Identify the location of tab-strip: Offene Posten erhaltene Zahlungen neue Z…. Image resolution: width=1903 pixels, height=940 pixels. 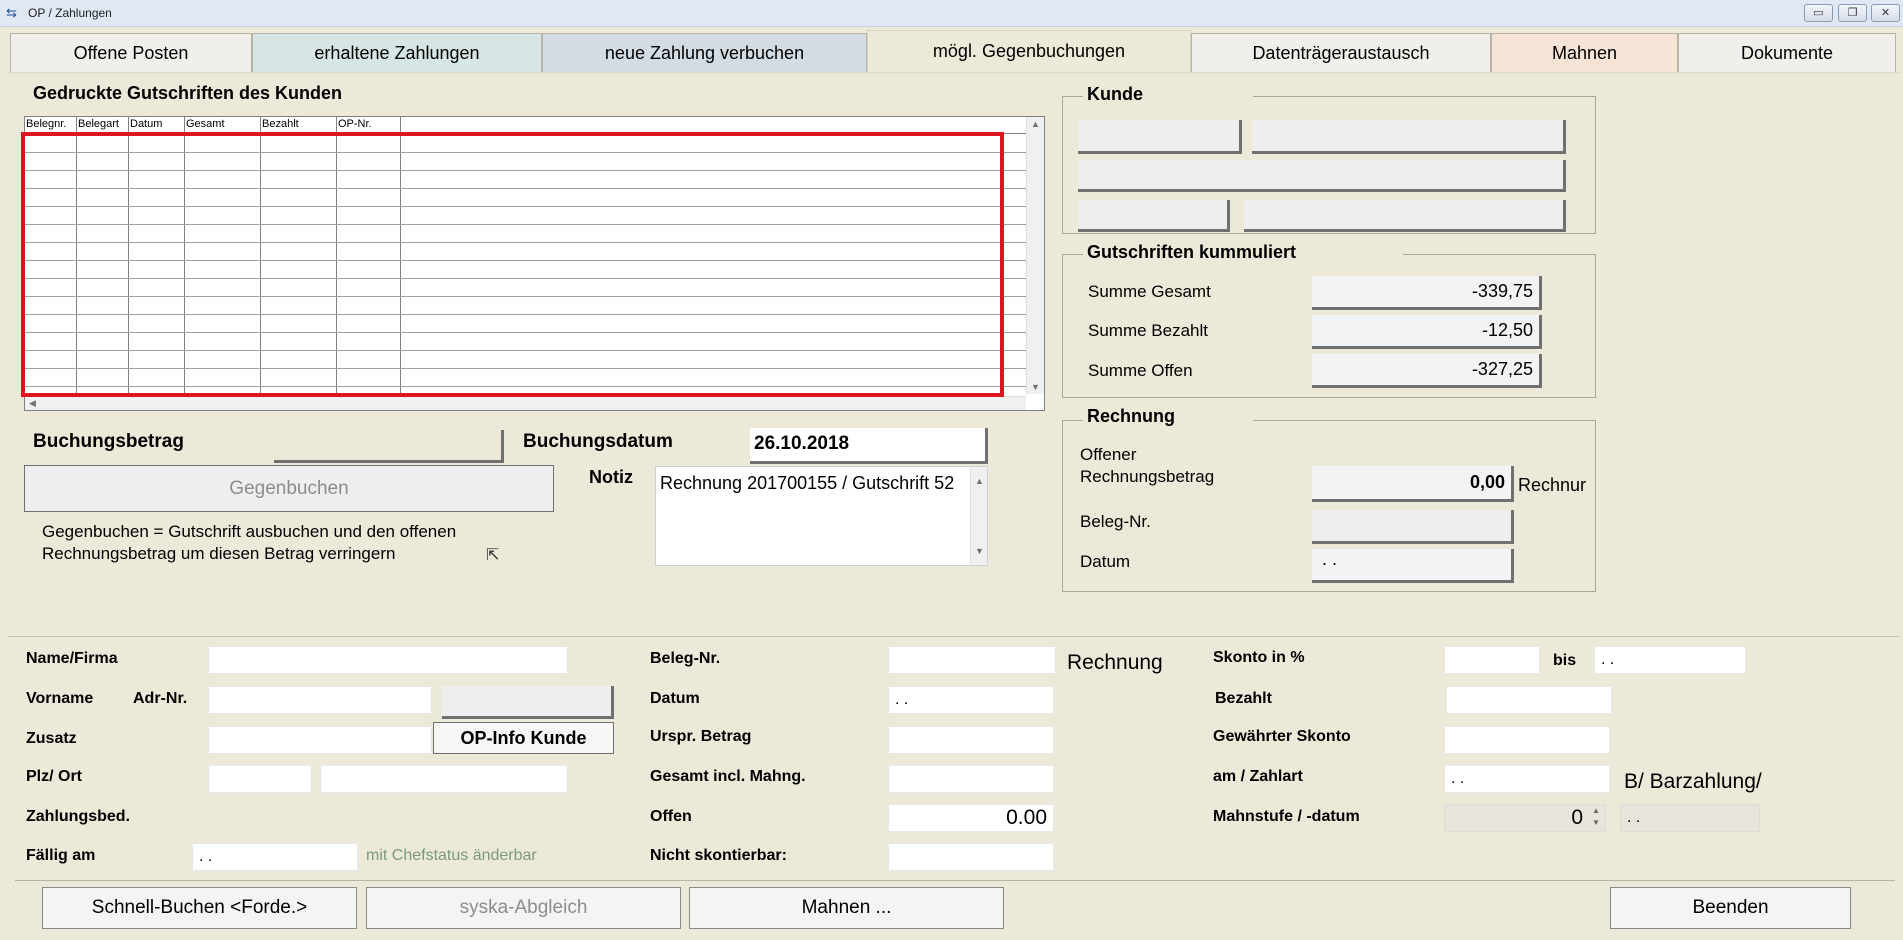
(954, 51).